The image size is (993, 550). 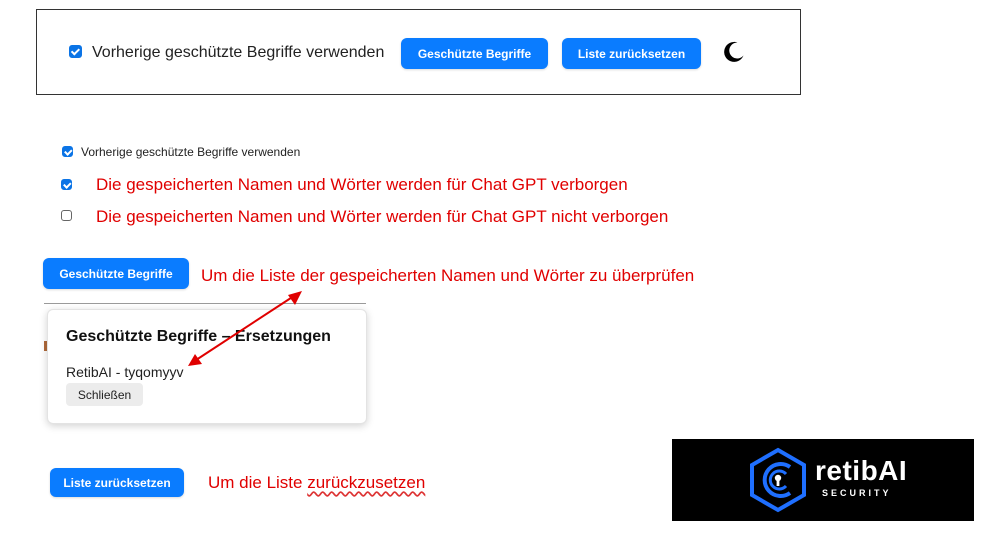 What do you see at coordinates (857, 493) in the screenshot?
I see `logo-tagline: SECURITY` at bounding box center [857, 493].